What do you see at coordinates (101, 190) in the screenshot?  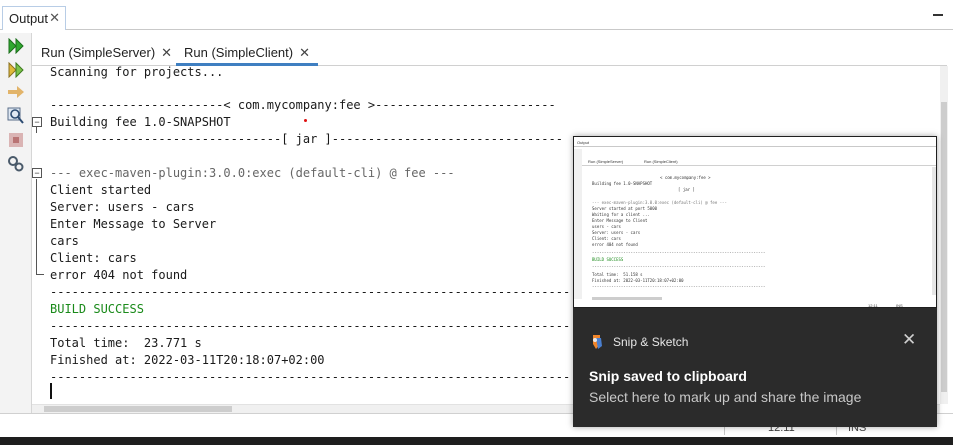 I see `console-line: Client started` at bounding box center [101, 190].